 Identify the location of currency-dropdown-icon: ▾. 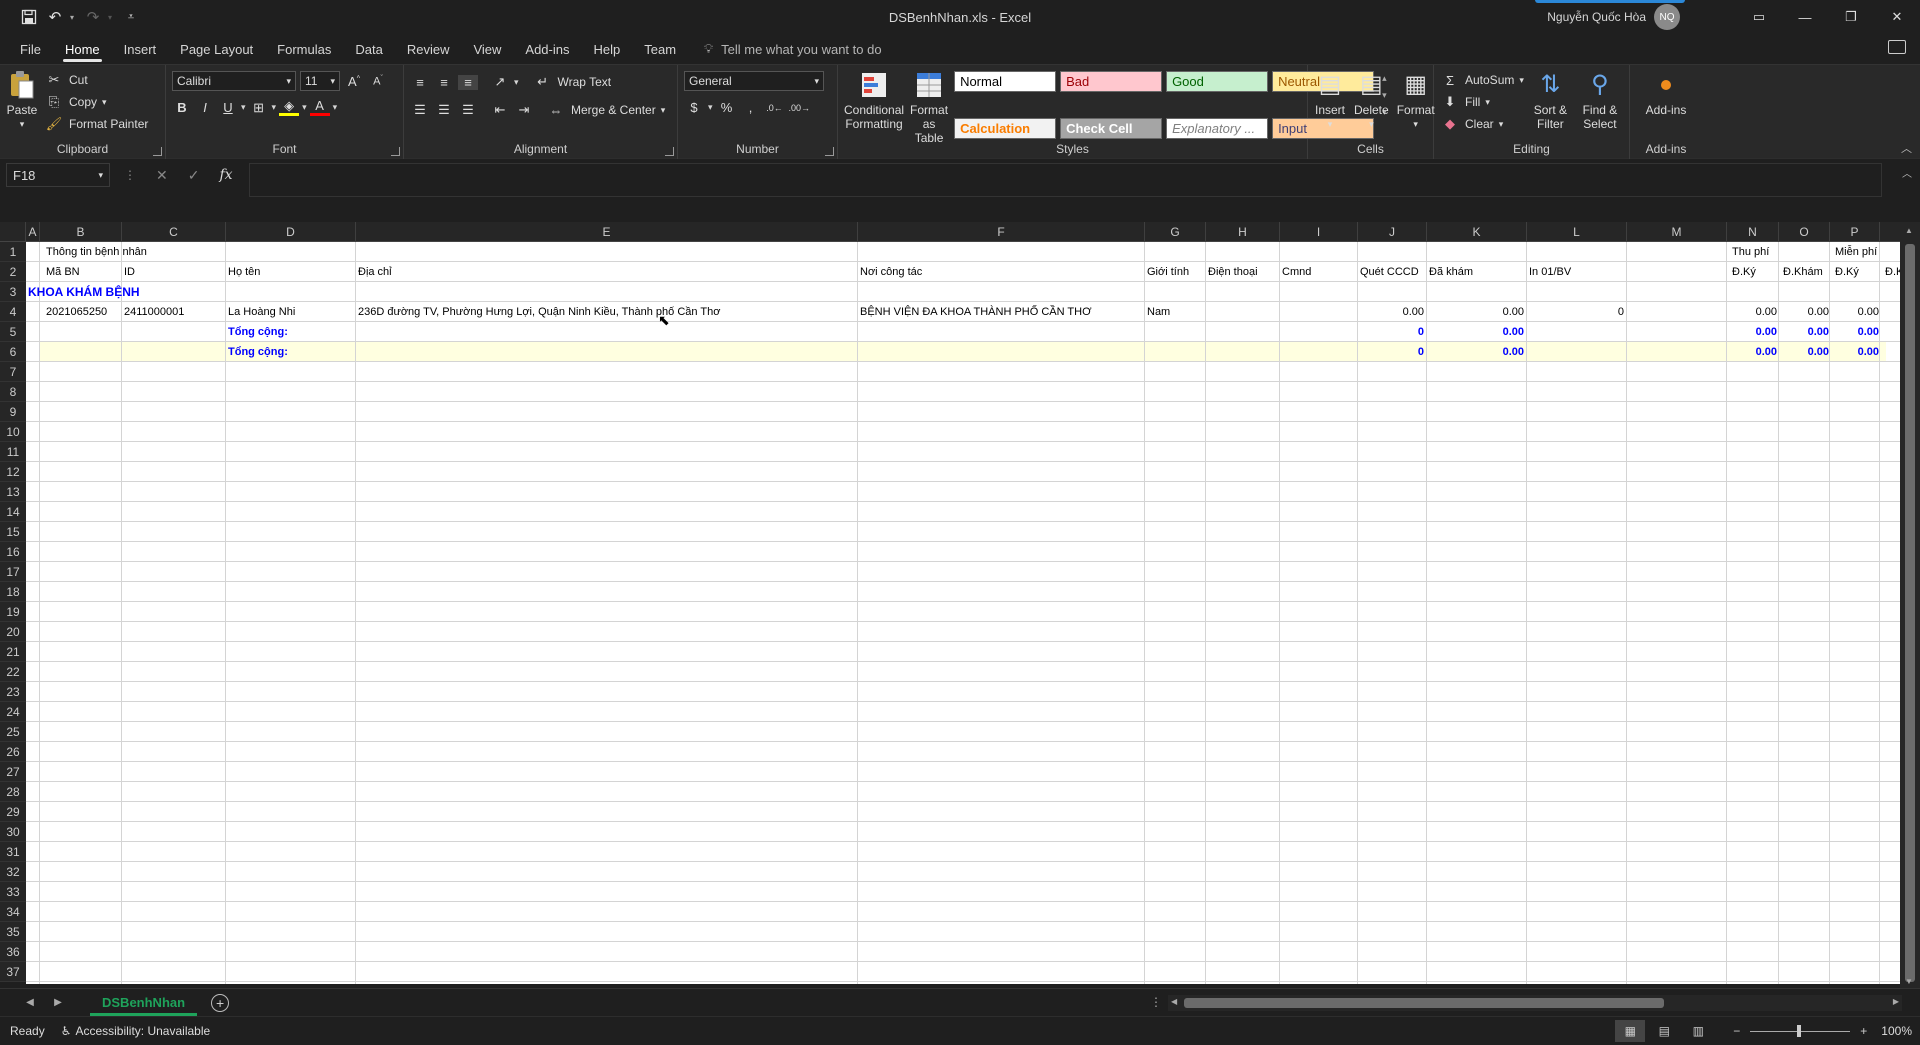
(710, 107).